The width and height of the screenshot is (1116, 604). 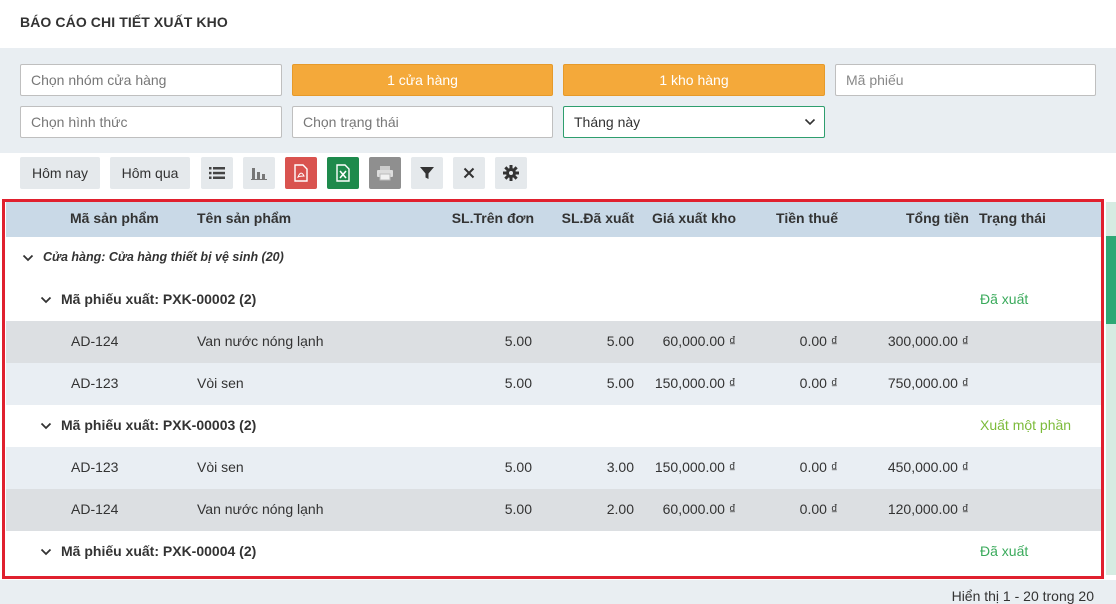 I want to click on status-badge: Xuất một phần, so click(x=1026, y=425).